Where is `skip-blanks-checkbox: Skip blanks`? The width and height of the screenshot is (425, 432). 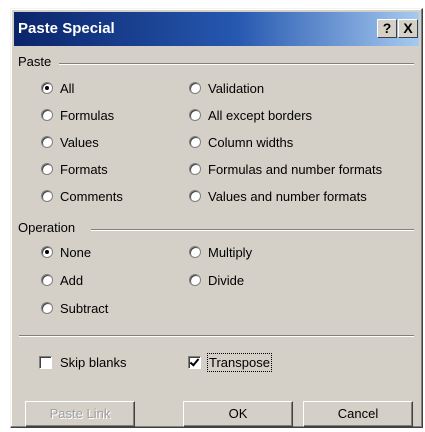
skip-blanks-checkbox: Skip blanks is located at coordinates (82, 362).